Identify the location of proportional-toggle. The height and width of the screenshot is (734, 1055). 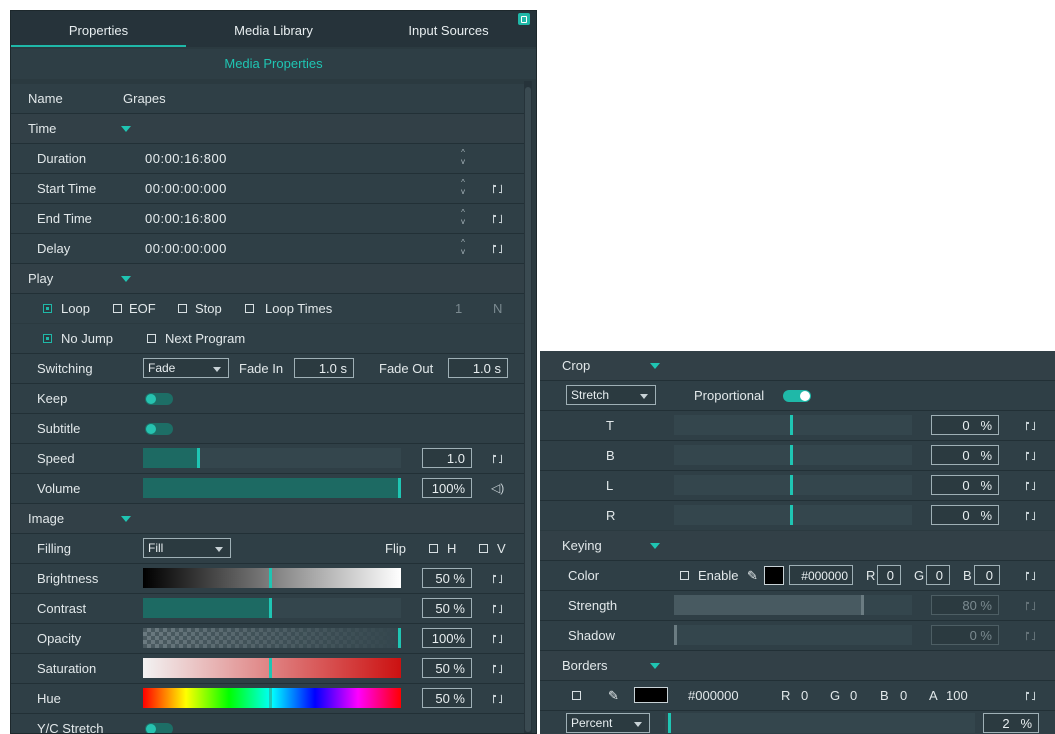
(797, 396).